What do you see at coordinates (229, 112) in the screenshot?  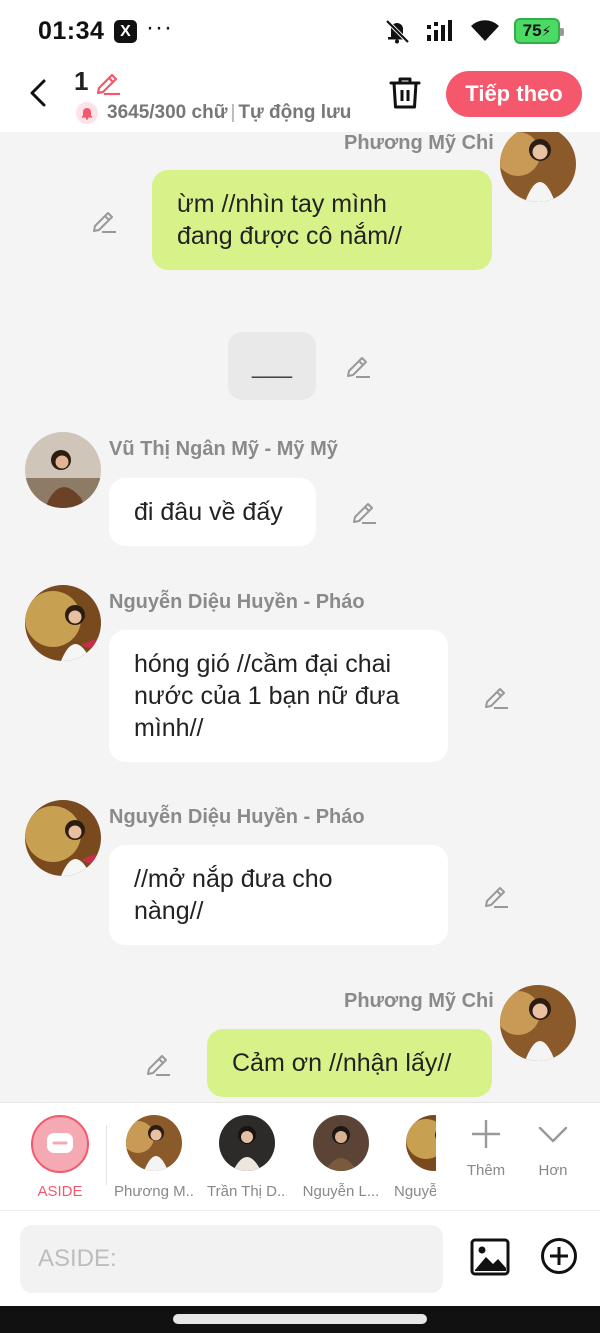 I see `document-meta: 3645/300 chữ | Tự động lưu` at bounding box center [229, 112].